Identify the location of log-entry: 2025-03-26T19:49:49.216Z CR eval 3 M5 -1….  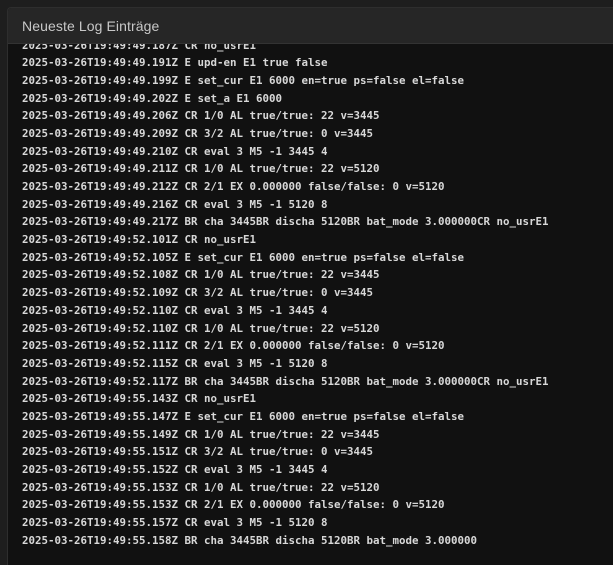
(175, 204).